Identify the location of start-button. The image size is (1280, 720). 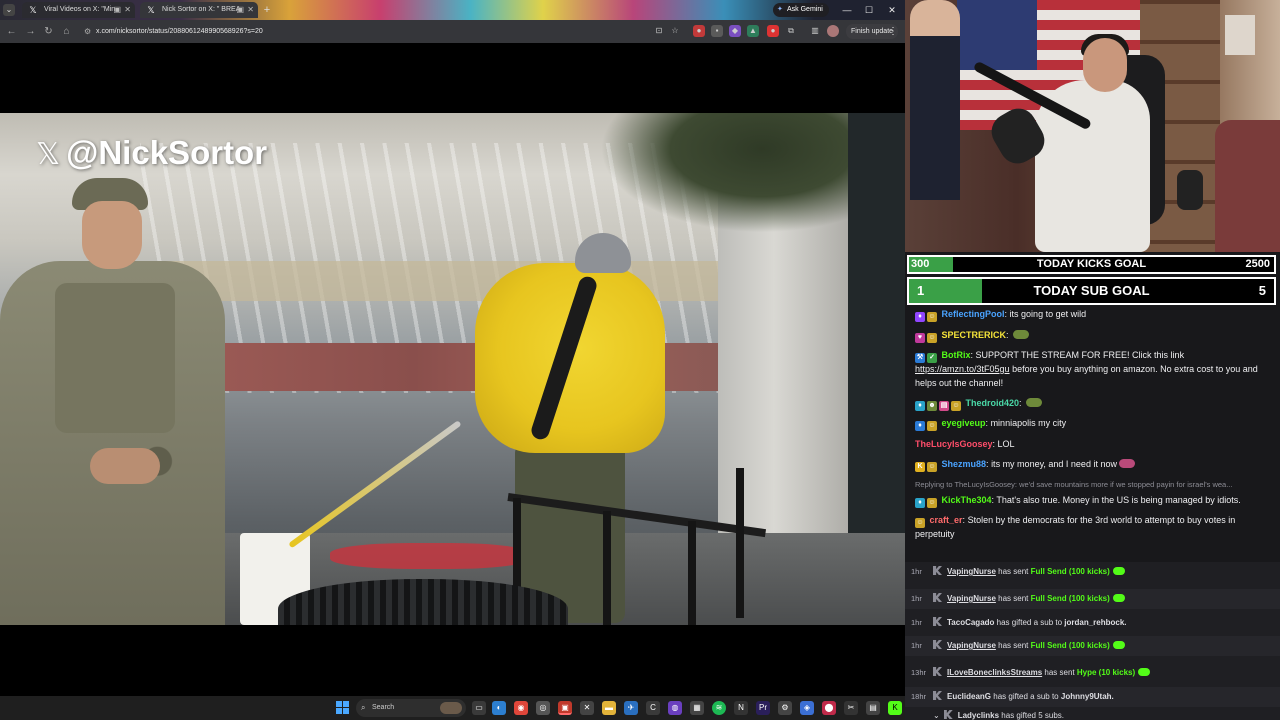
(343, 708).